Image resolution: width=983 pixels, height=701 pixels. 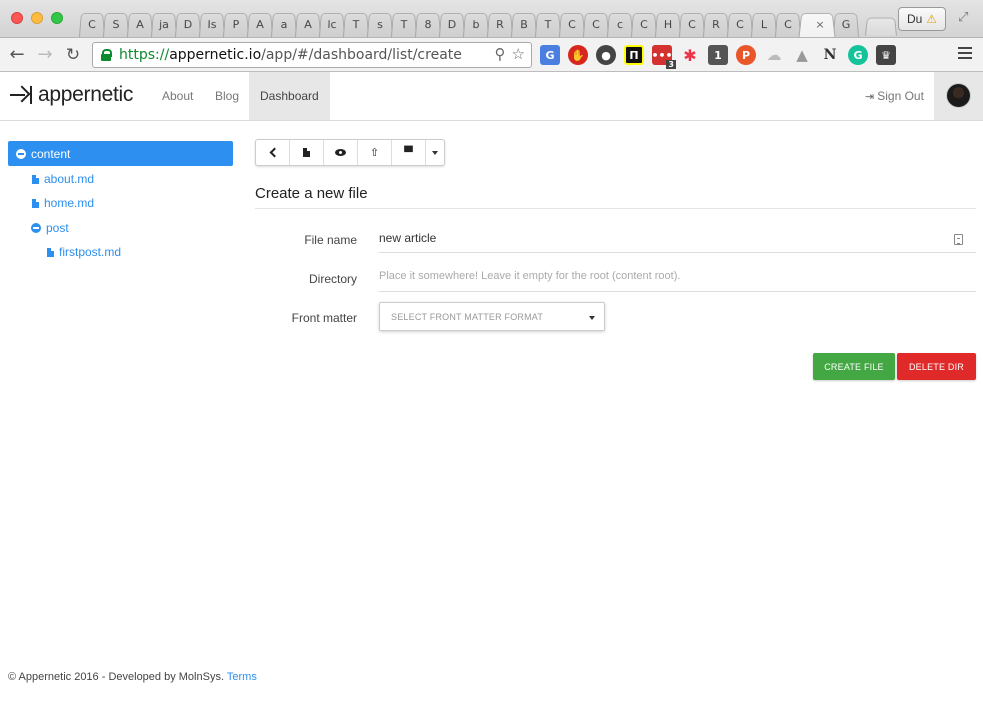 I want to click on profile-button: Du ⚠, so click(x=922, y=19).